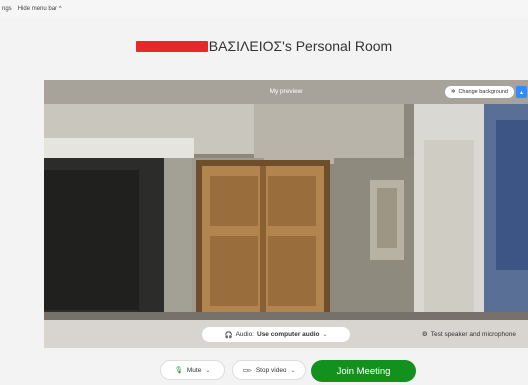  Describe the element at coordinates (228, 335) in the screenshot. I see `headphones-icon: 🎧` at that location.